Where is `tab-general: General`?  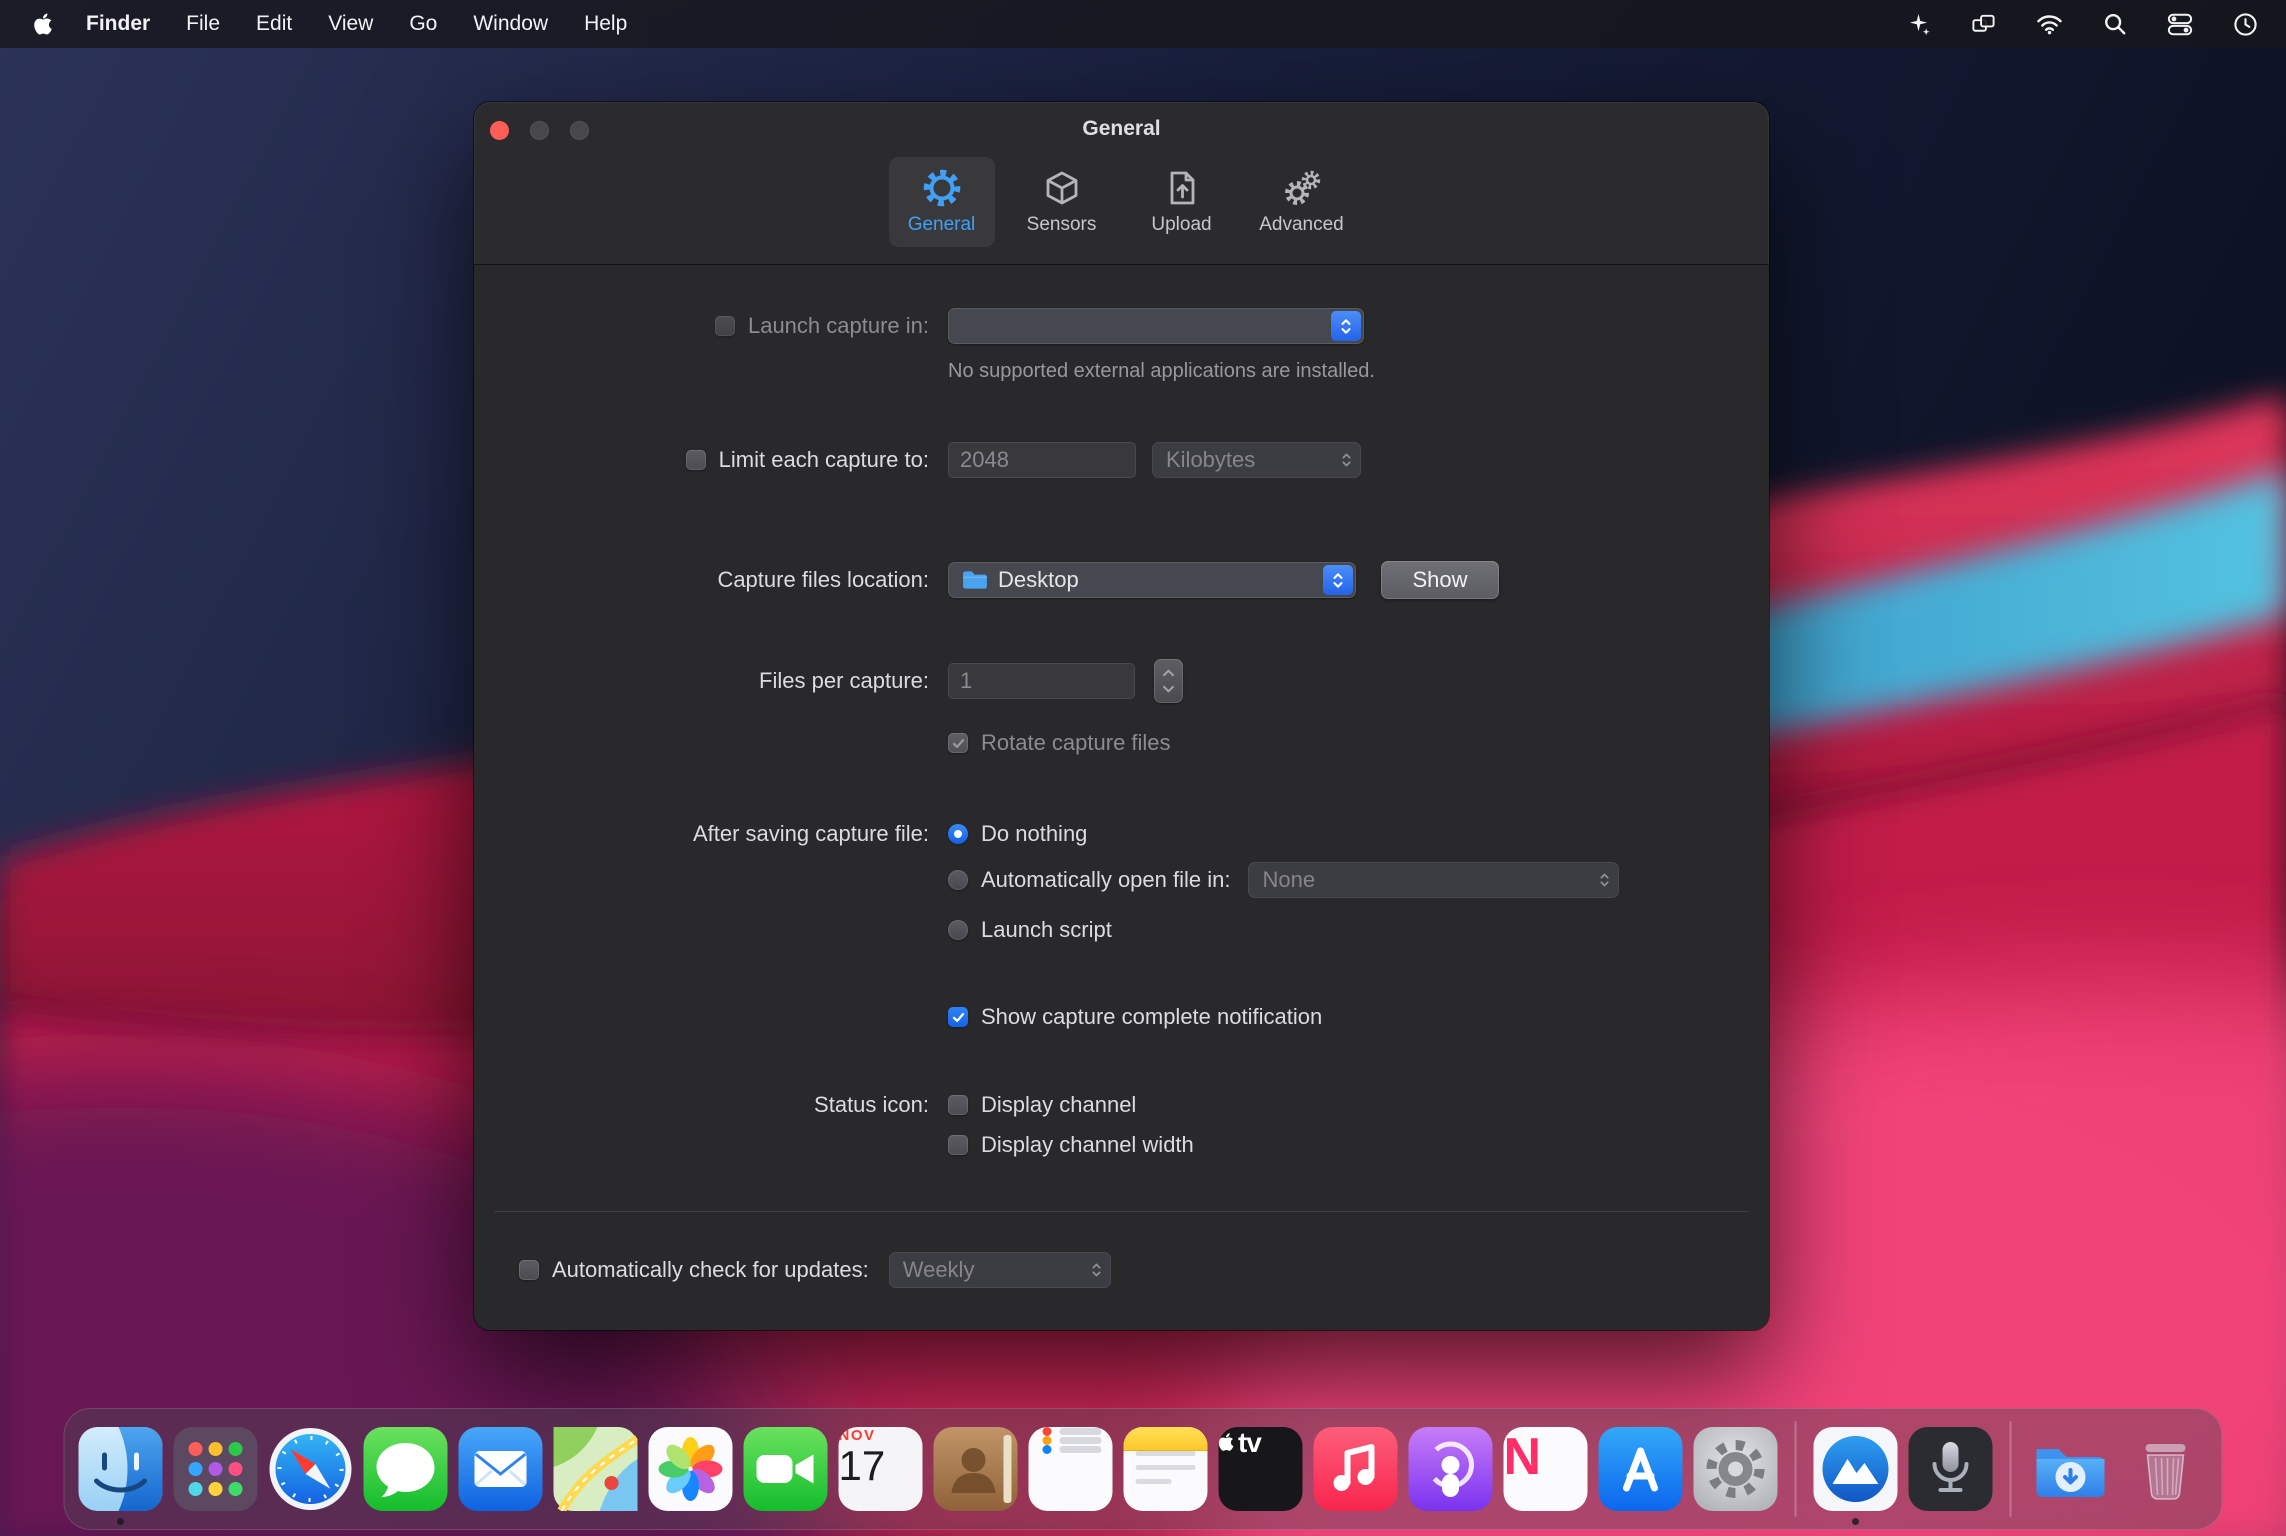
tab-general: General is located at coordinates (941, 202).